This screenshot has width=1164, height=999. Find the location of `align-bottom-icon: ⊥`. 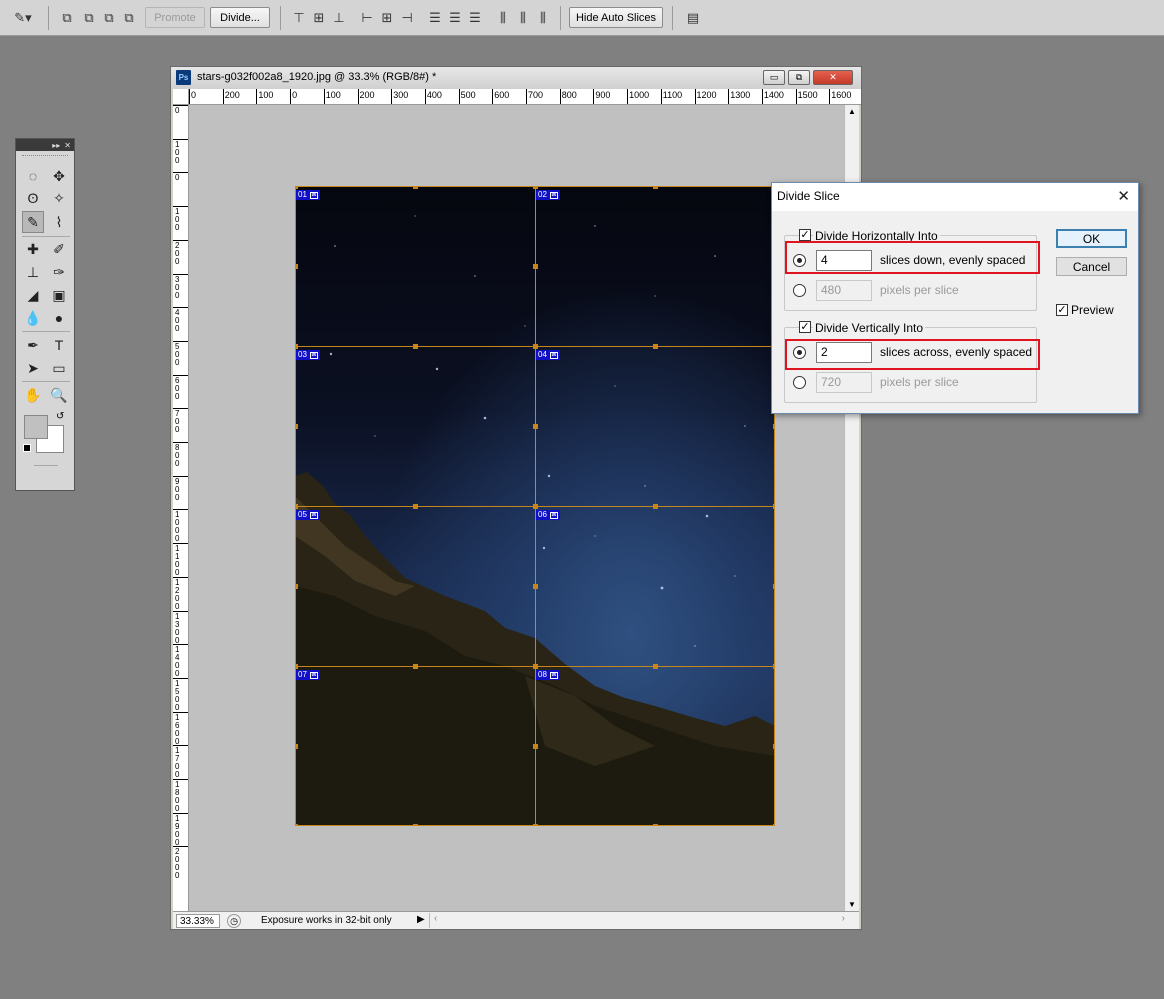

align-bottom-icon: ⊥ is located at coordinates (339, 18).